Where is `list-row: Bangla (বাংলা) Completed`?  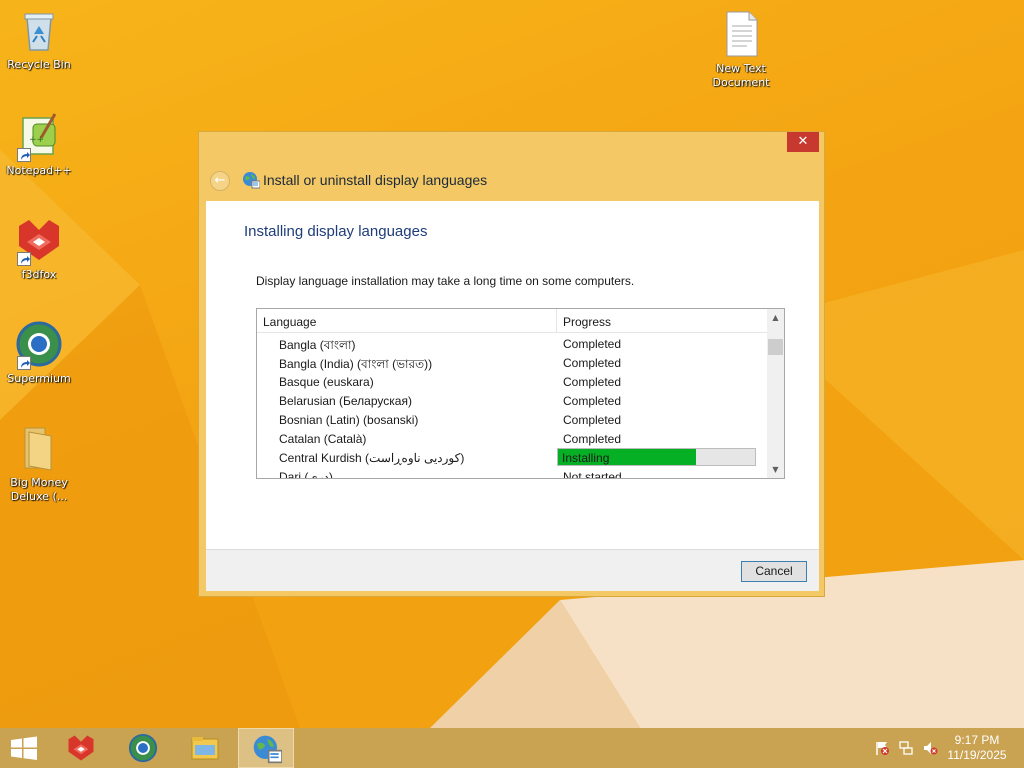 list-row: Bangla (বাংলা) Completed is located at coordinates (512, 343).